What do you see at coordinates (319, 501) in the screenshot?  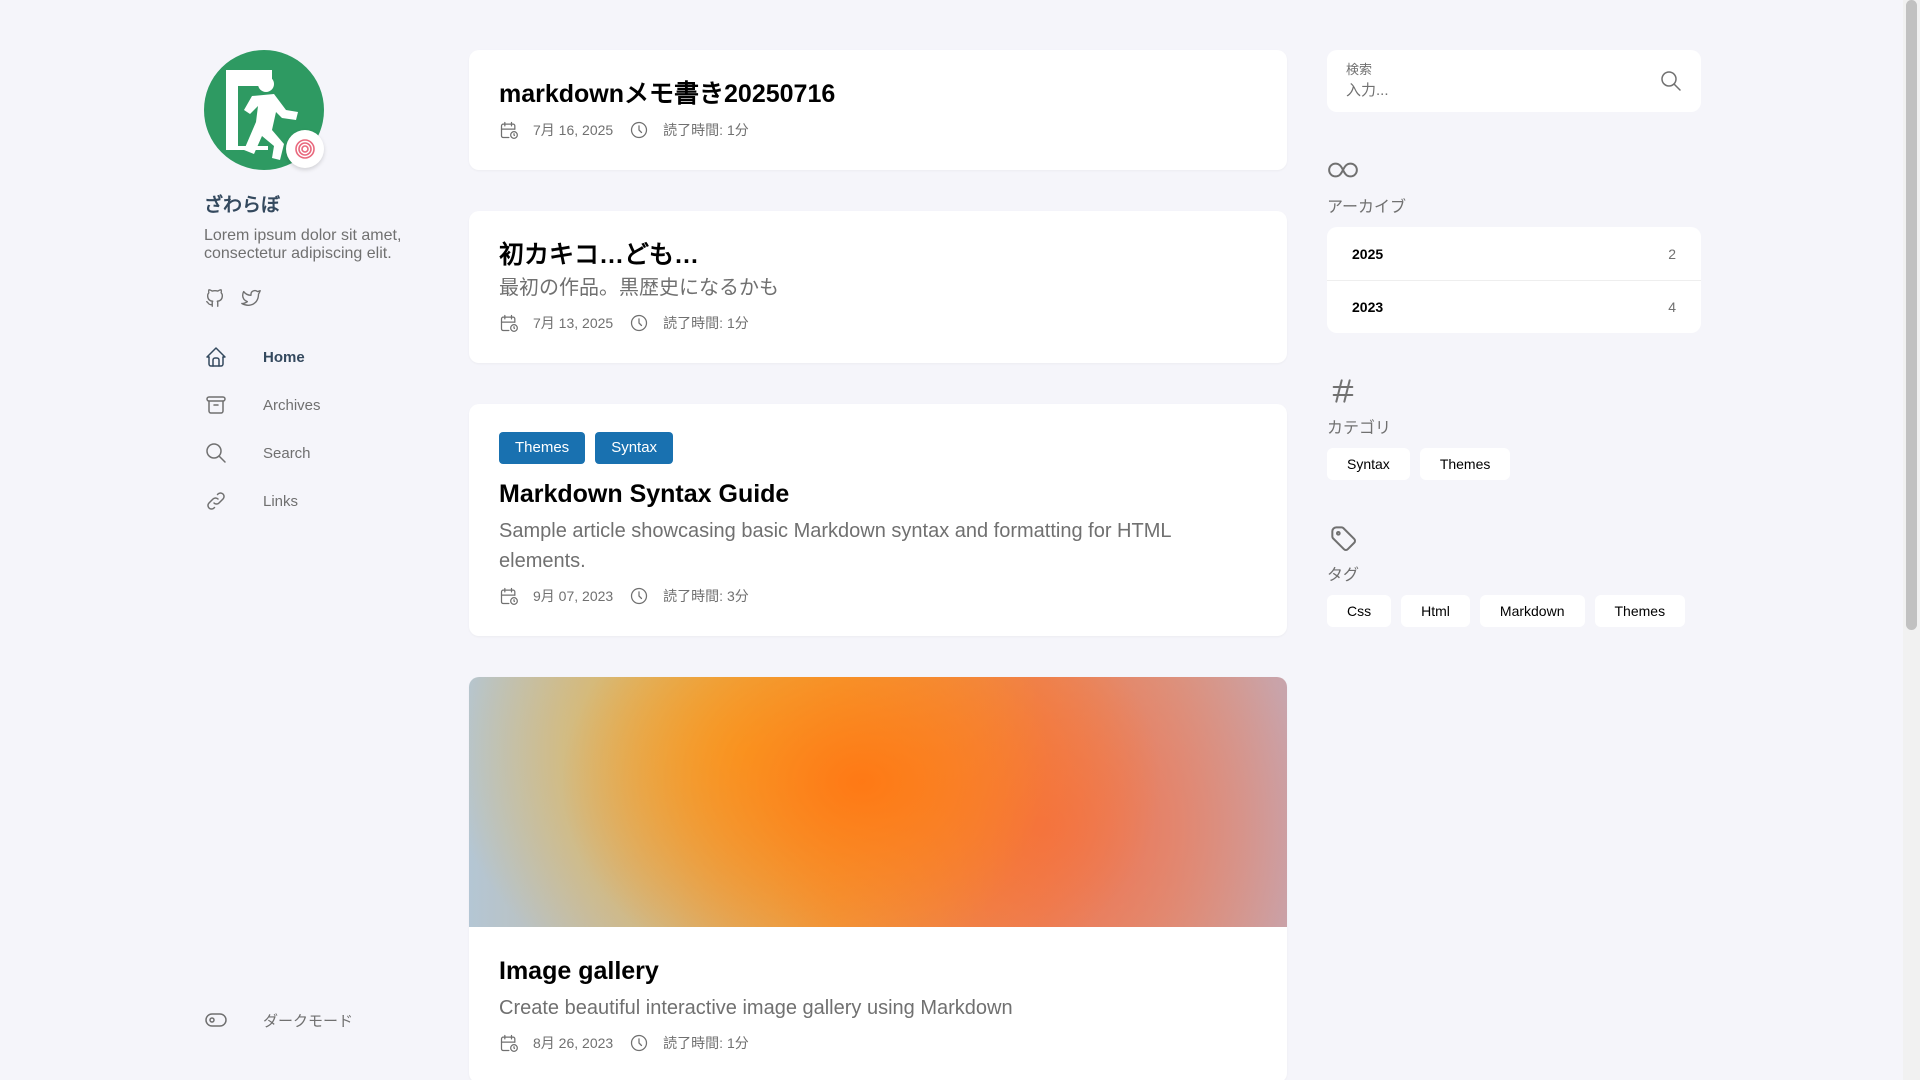 I see `menu-item-links: Links` at bounding box center [319, 501].